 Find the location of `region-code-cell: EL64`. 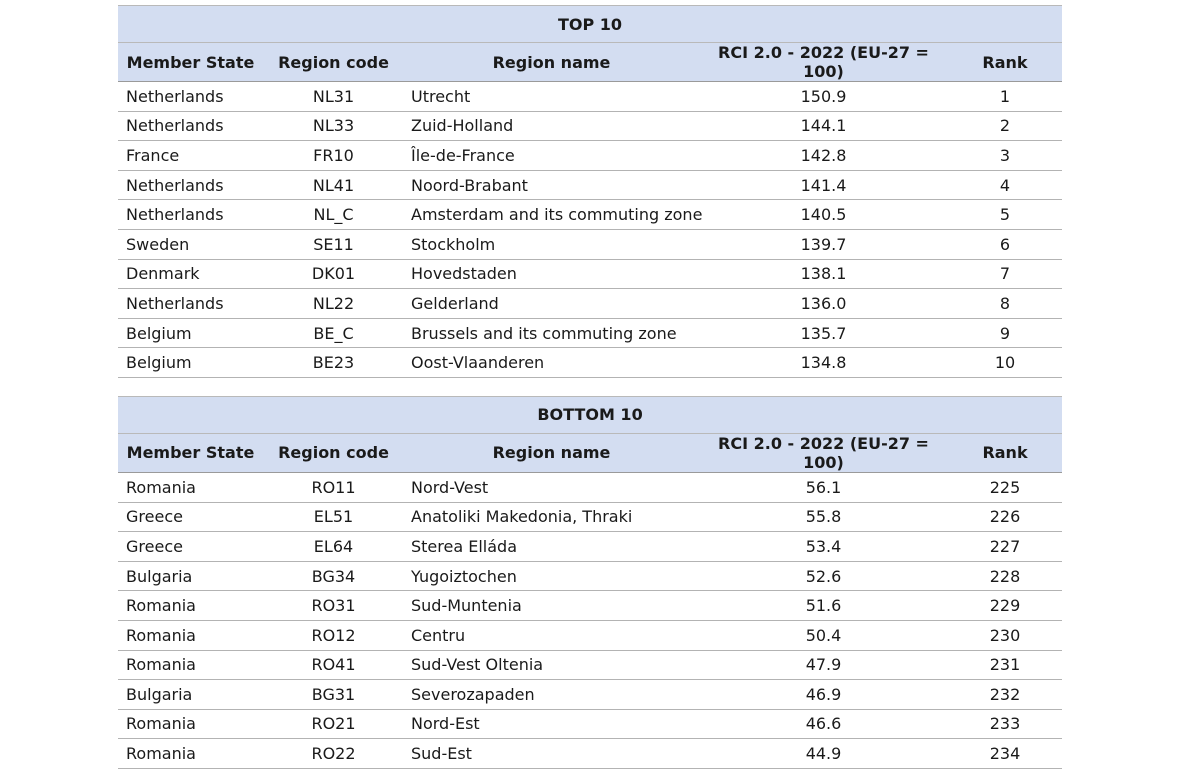

region-code-cell: EL64 is located at coordinates (333, 546).